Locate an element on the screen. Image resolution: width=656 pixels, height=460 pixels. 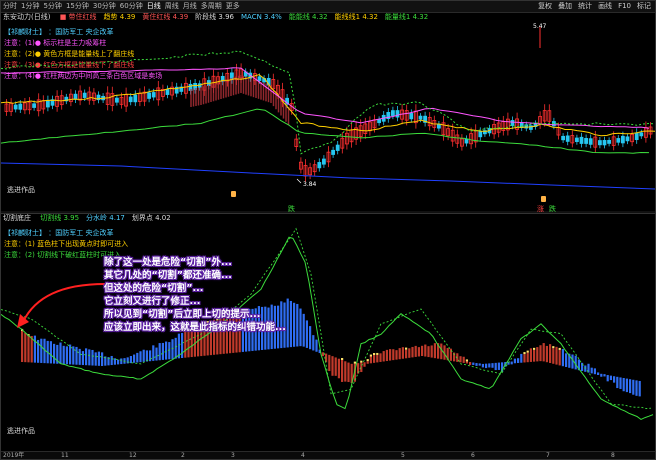
menu-item-1: 叠加 is located at coordinates (565, 6).